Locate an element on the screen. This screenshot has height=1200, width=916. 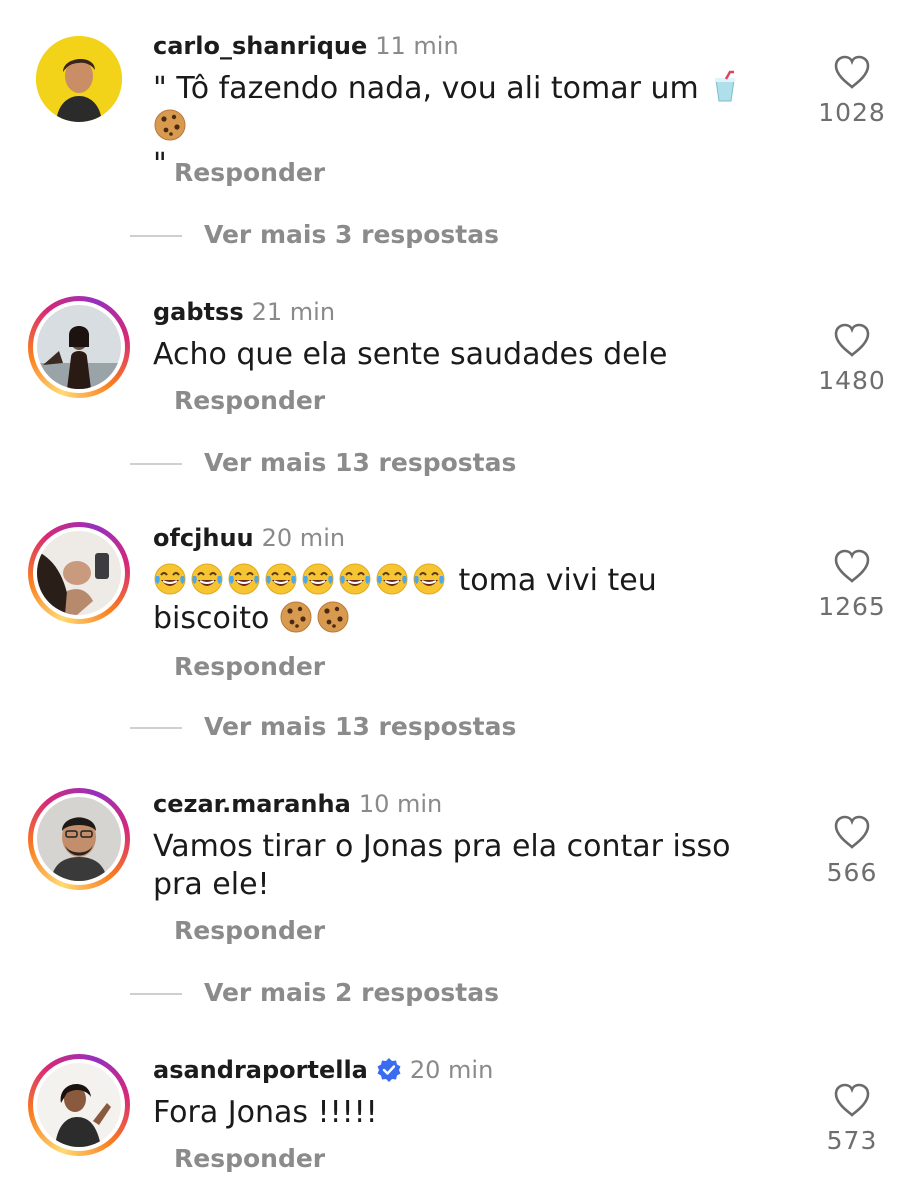
verified-badge-icon is located at coordinates (389, 1070).